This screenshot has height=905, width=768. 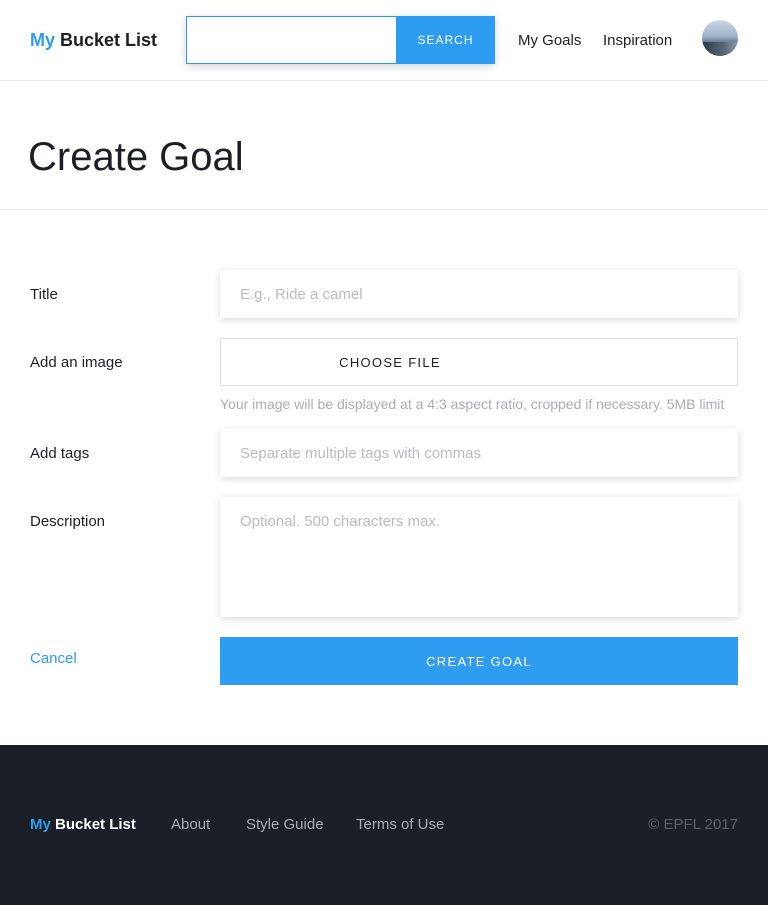 What do you see at coordinates (720, 49) in the screenshot?
I see `avatar-photo` at bounding box center [720, 49].